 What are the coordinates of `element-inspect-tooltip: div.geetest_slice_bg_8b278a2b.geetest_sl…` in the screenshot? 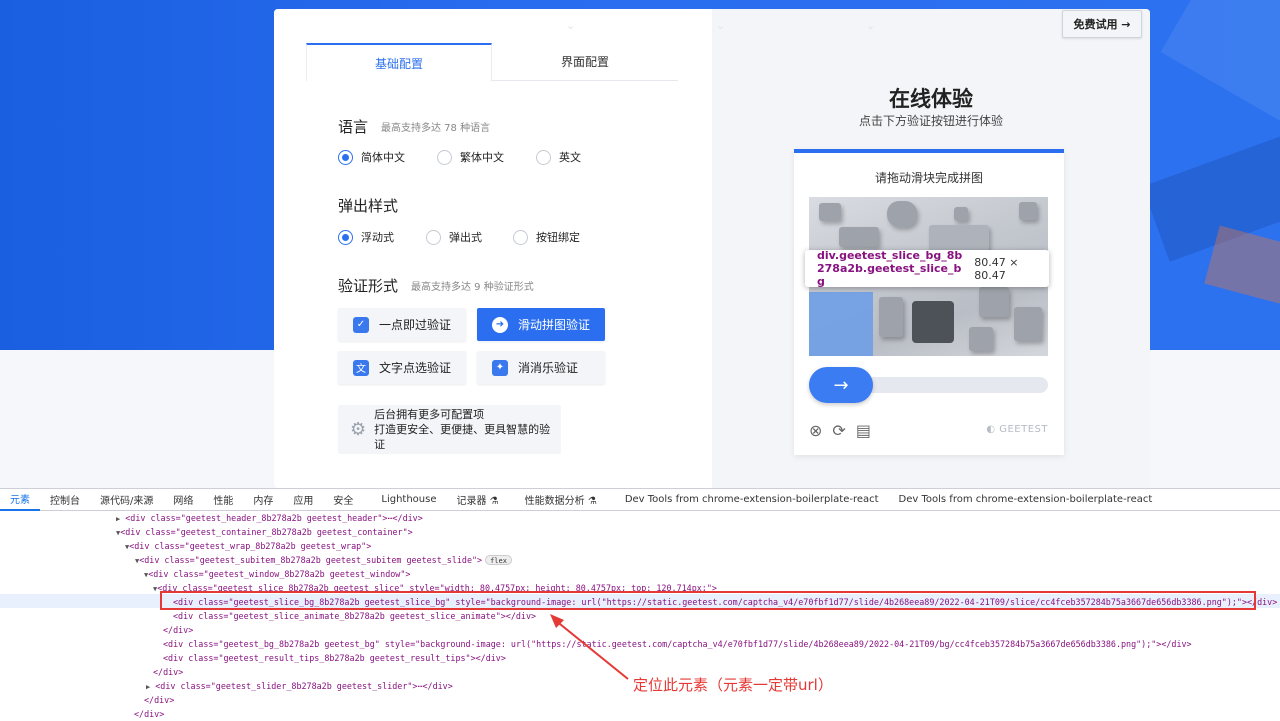 It's located at (927, 268).